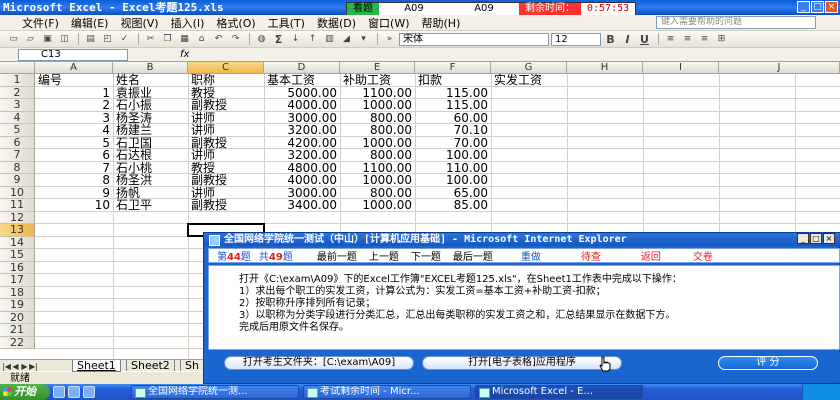  I want to click on align-left-icon: ≡, so click(670, 39).